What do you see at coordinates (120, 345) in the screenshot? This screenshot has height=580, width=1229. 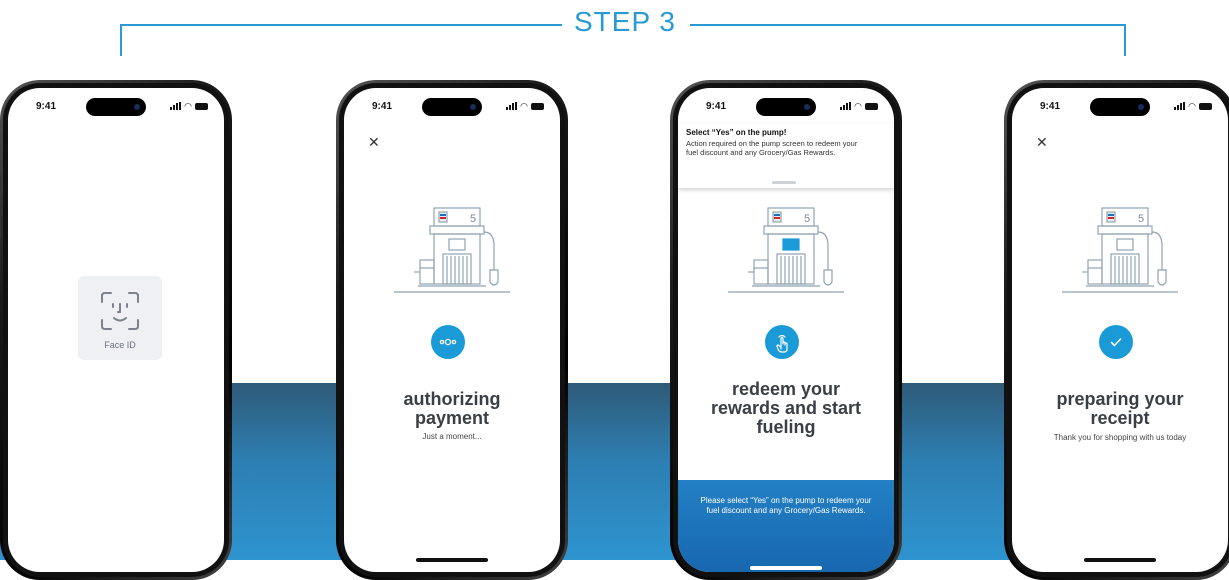 I see `faceid-label: Face ID` at bounding box center [120, 345].